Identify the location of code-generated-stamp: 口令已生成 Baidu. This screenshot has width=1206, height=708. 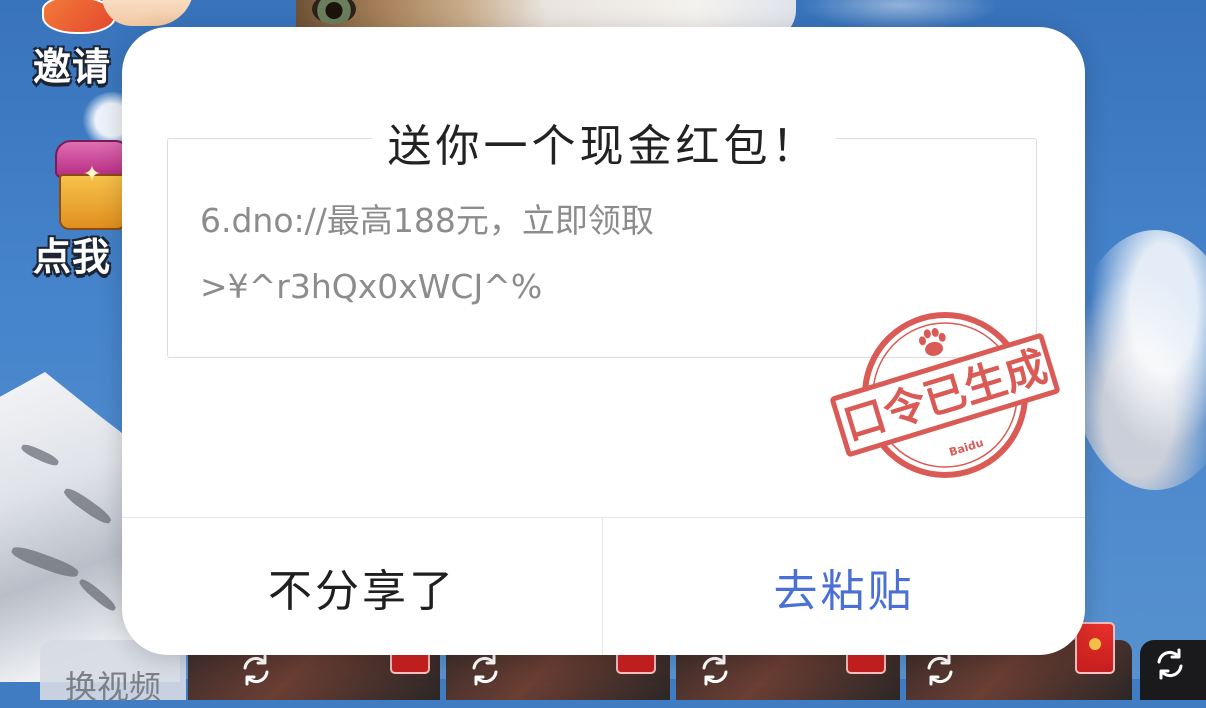
(945, 395).